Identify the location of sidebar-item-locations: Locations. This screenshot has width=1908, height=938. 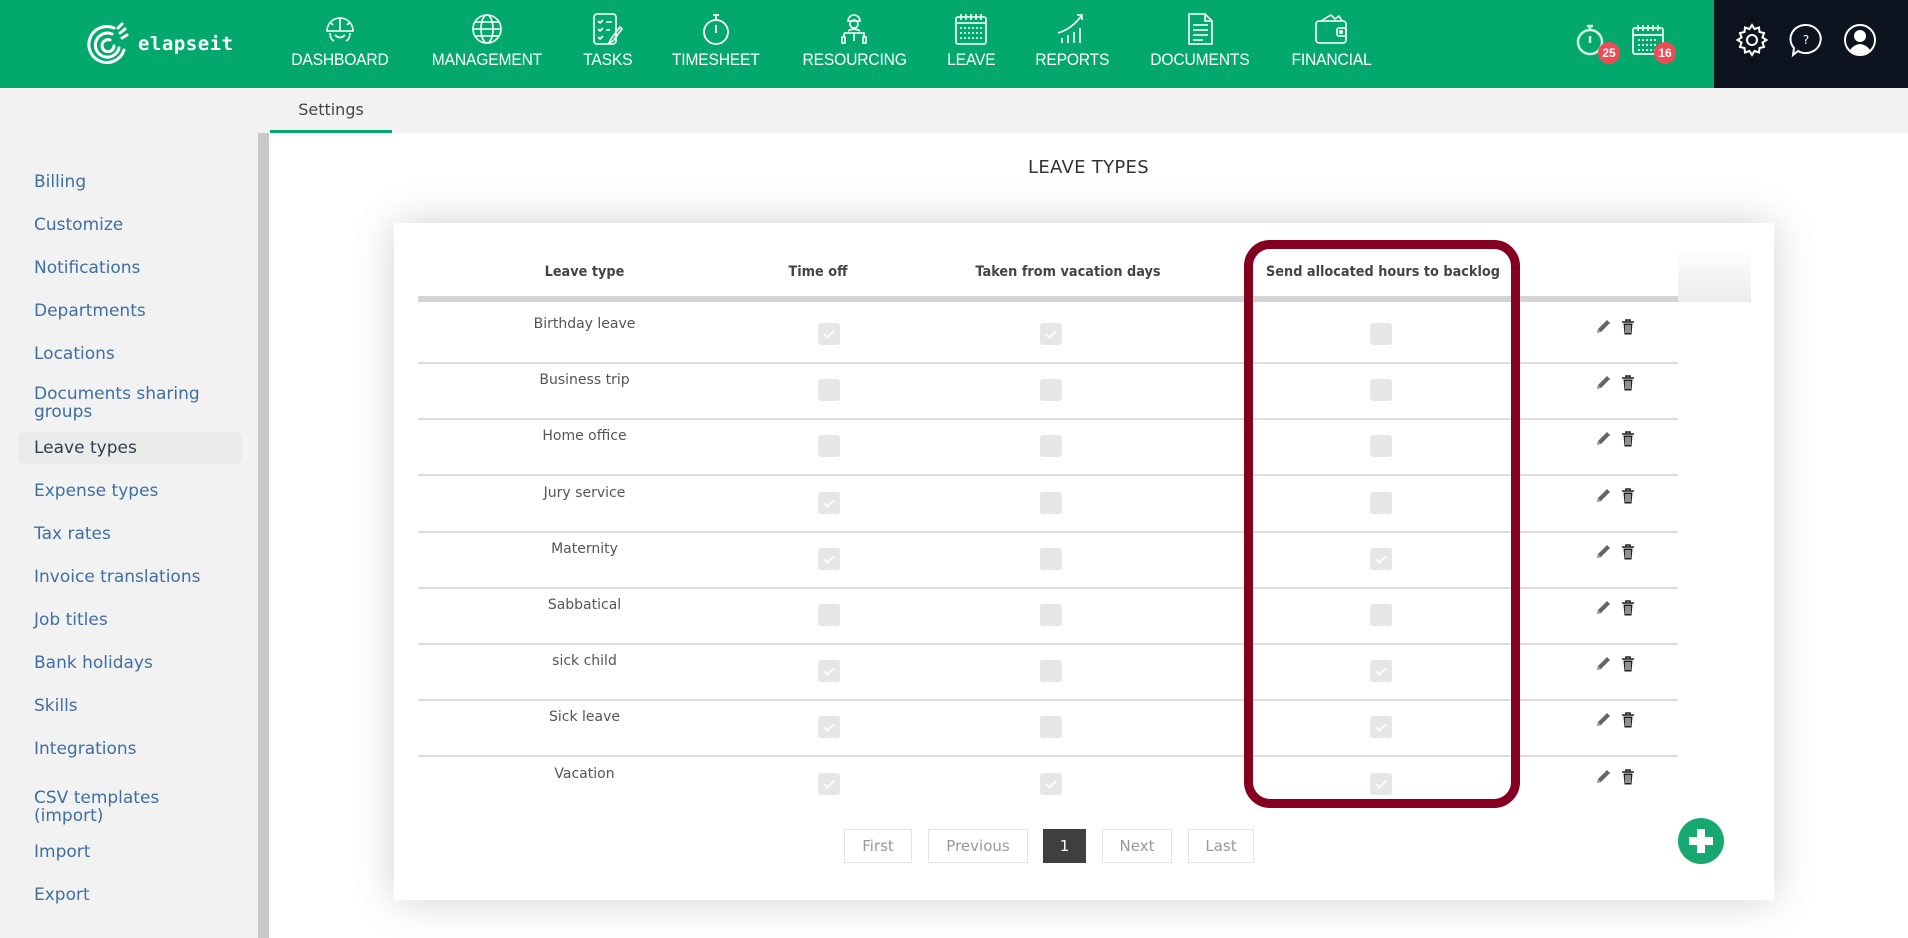
(130, 354).